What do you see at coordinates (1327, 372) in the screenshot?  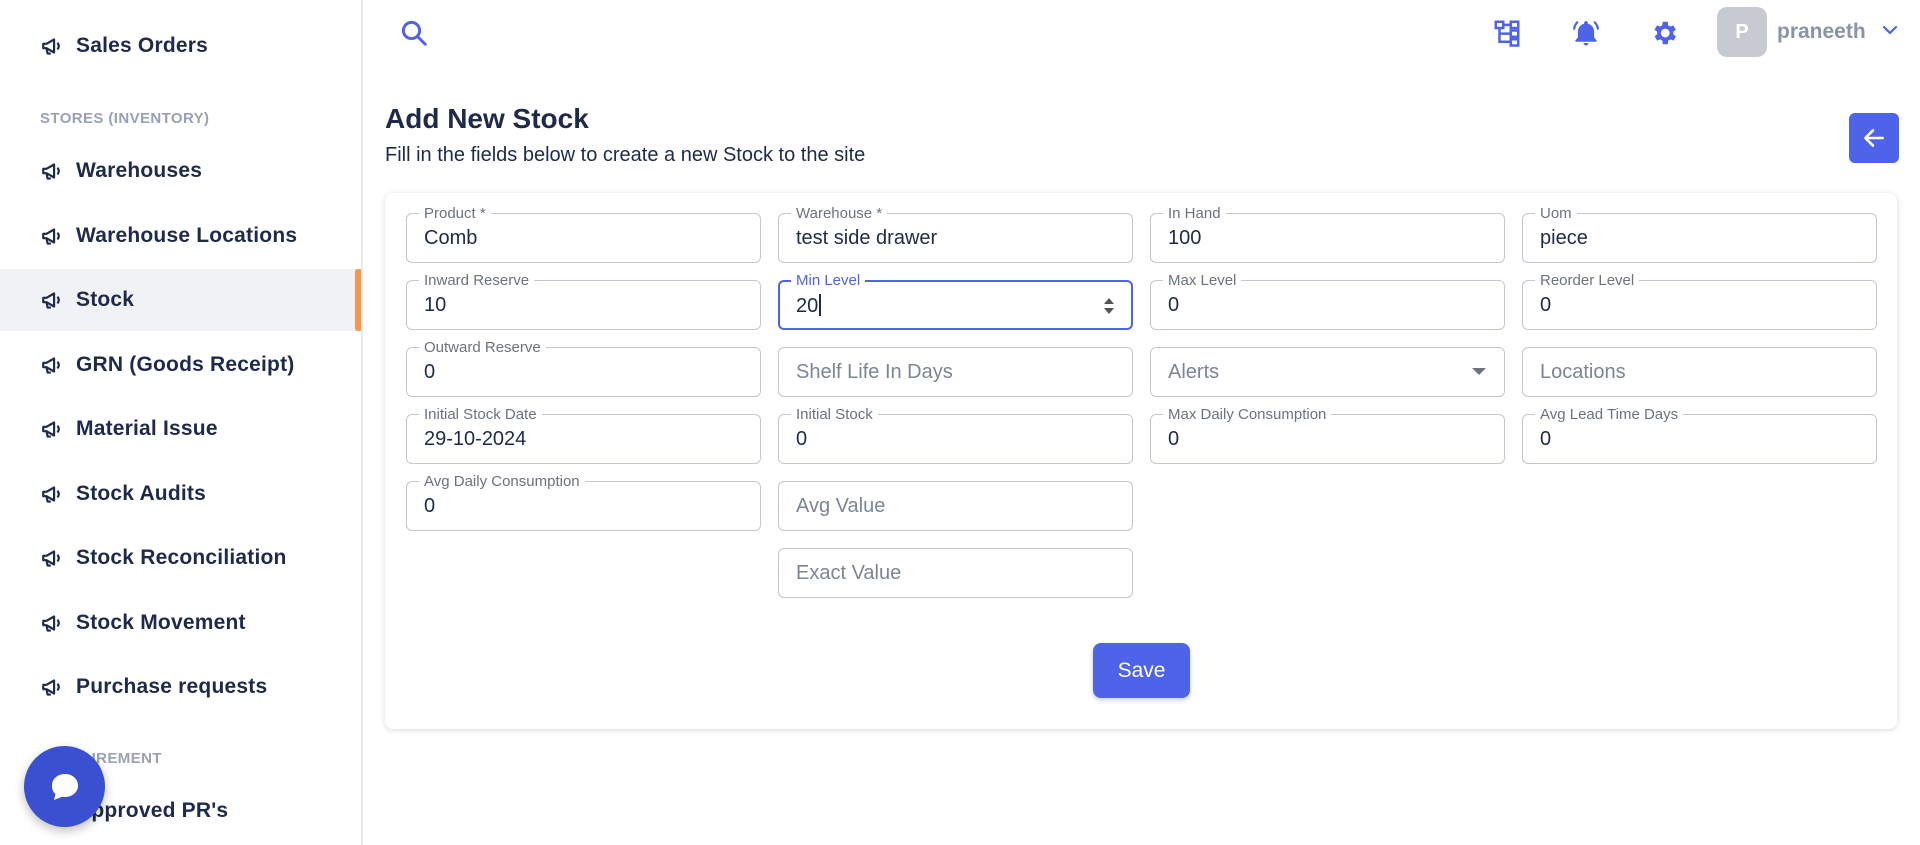 I see `alerts-select: Alerts` at bounding box center [1327, 372].